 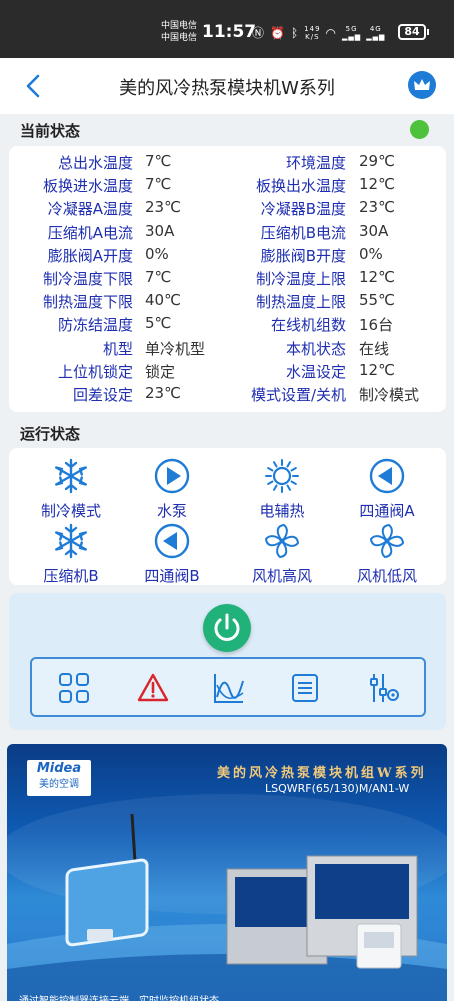 I want to click on run-status-label: 风机低风, so click(x=386, y=576).